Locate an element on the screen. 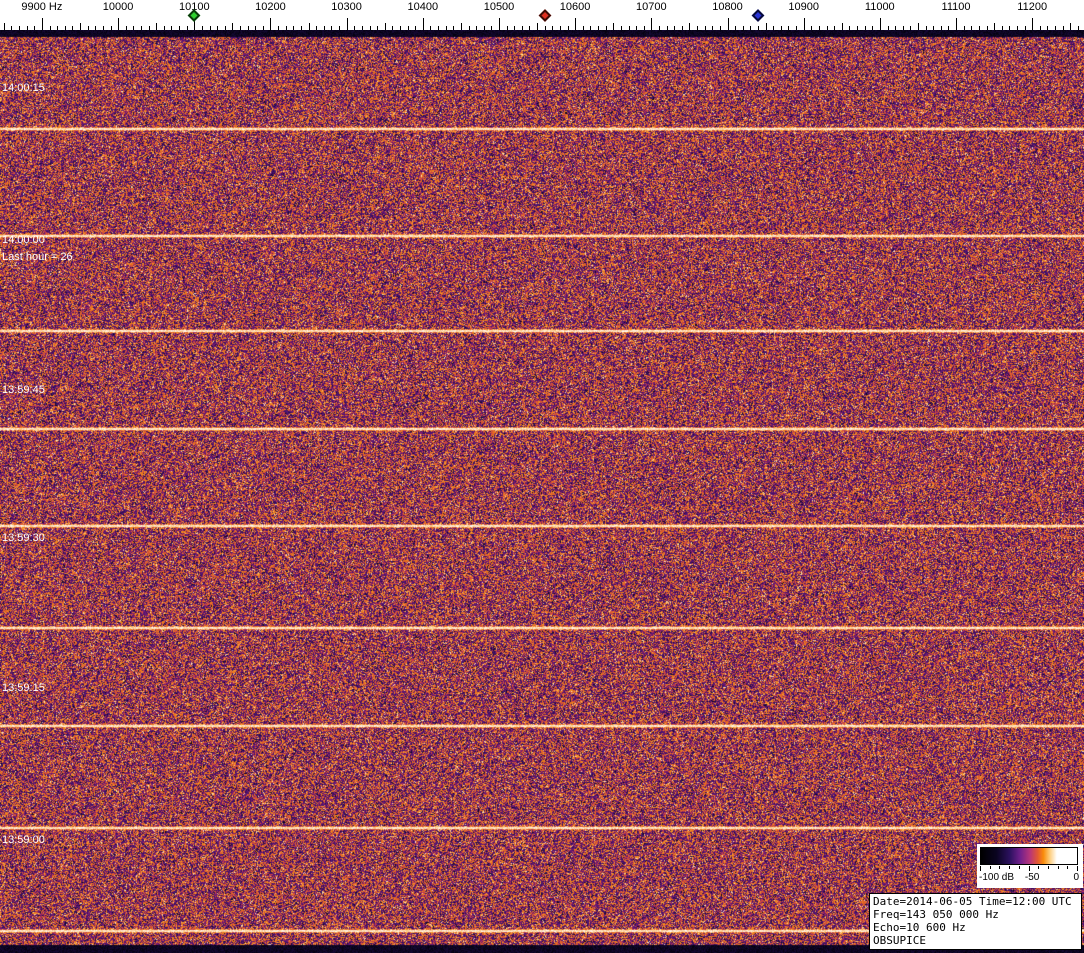 The image size is (1084, 953). ruler-label-10900: 10900 is located at coordinates (803, 7).